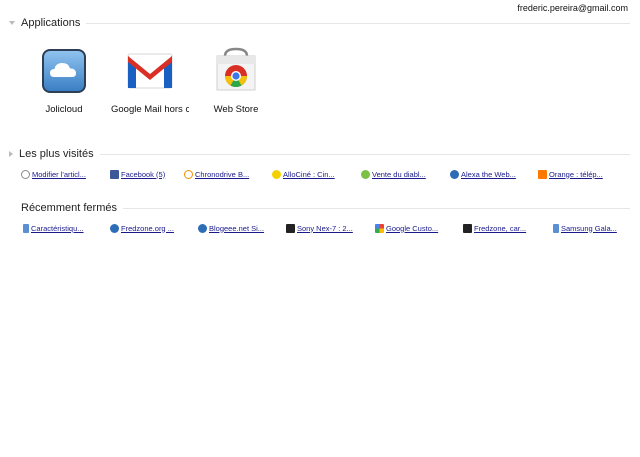 Image resolution: width=640 pixels, height=457 pixels. Describe the element at coordinates (51, 23) in the screenshot. I see `applications-title: Applications` at that location.